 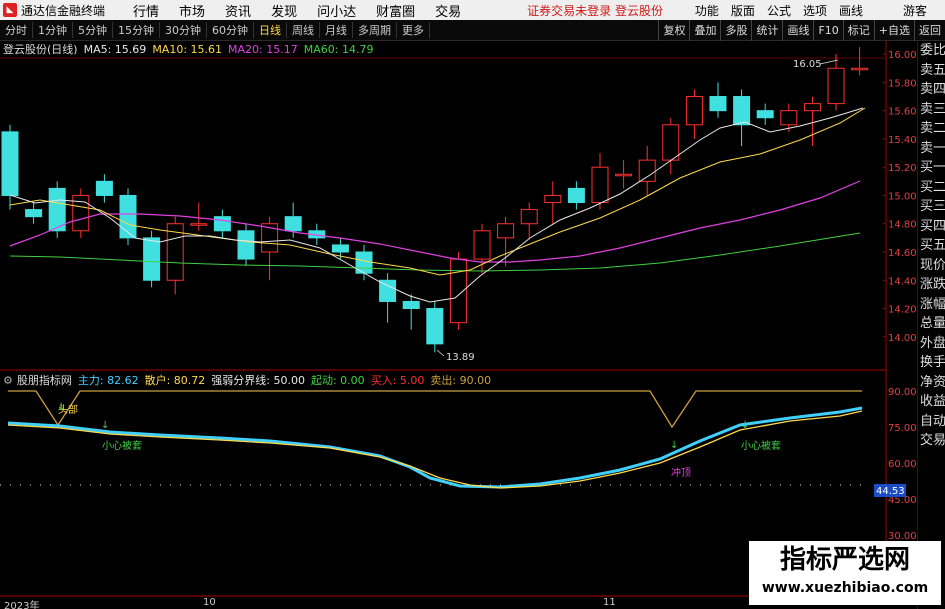 What do you see at coordinates (932, 401) in the screenshot?
I see `orderbook-item: 收益` at bounding box center [932, 401].